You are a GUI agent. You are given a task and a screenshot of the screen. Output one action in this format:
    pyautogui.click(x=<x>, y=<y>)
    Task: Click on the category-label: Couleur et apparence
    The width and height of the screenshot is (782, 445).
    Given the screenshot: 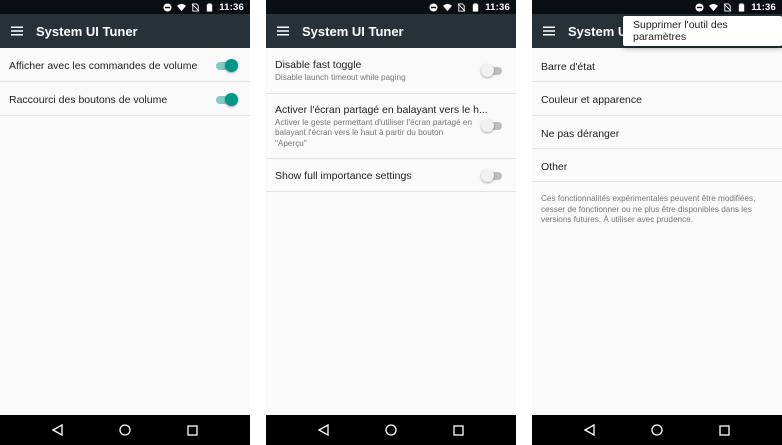 What is the action you would take?
    pyautogui.click(x=591, y=100)
    